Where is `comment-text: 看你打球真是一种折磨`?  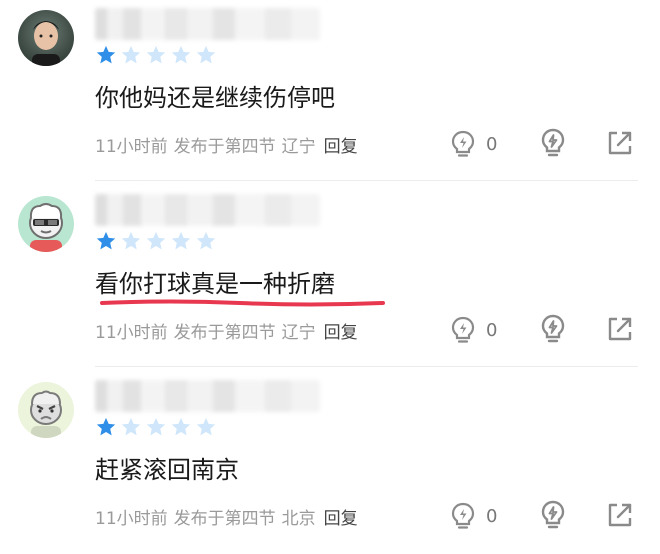 comment-text: 看你打球真是一种折磨 is located at coordinates (215, 284).